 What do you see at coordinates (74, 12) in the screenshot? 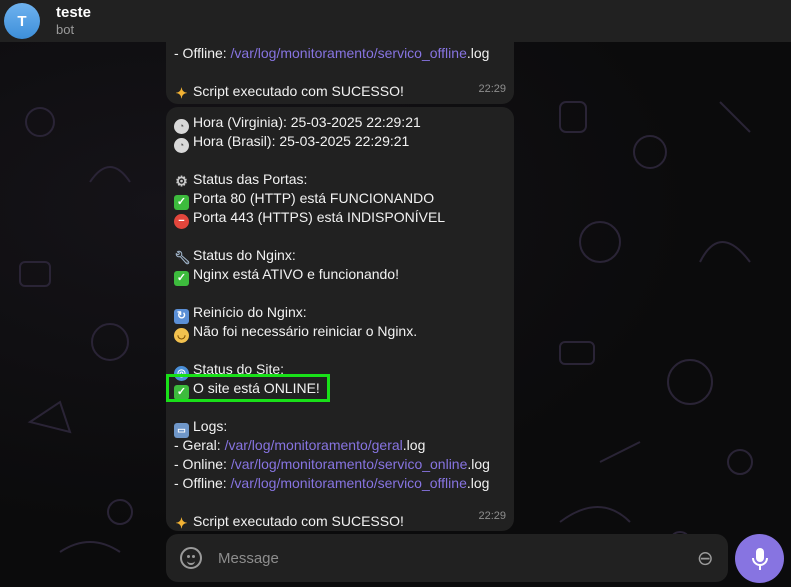
I see `chat-title: teste` at bounding box center [74, 12].